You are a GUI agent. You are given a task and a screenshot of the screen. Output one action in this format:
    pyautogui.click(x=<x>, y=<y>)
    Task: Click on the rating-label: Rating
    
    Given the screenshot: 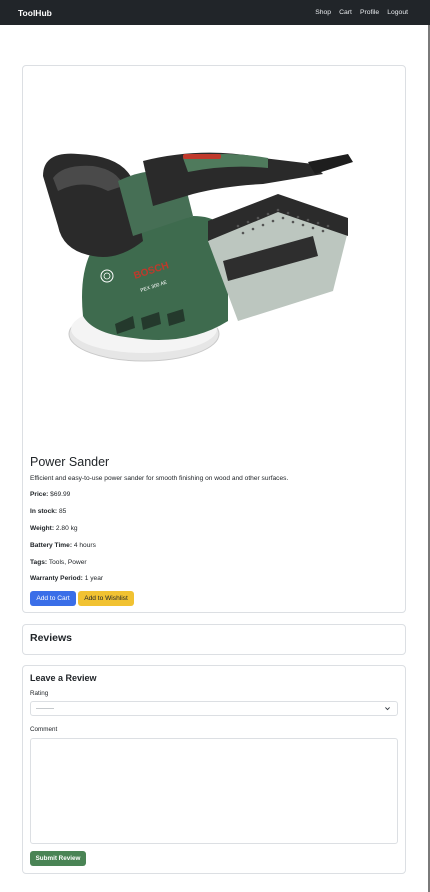 What is the action you would take?
    pyautogui.click(x=39, y=693)
    